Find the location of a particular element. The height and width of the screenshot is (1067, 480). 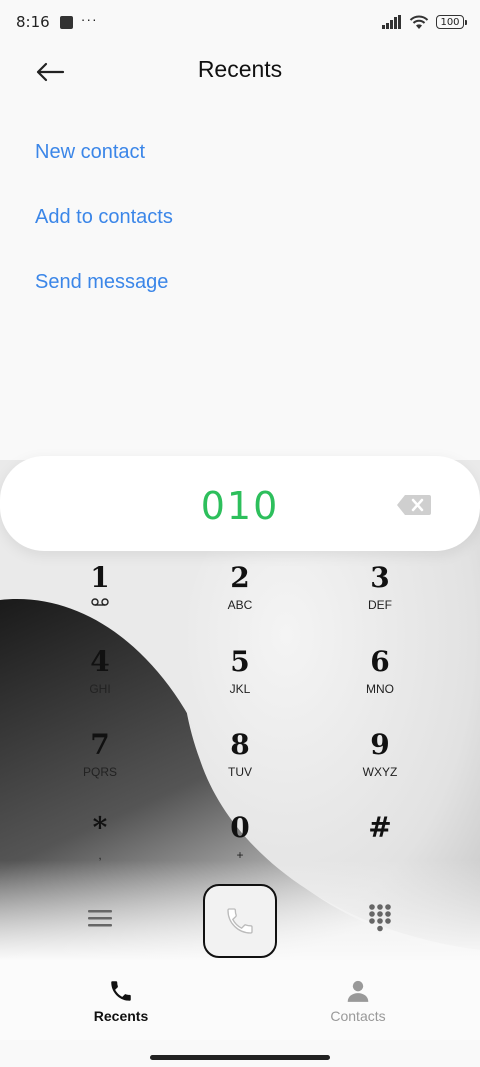

key-3: 3 DEF is located at coordinates (380, 598).